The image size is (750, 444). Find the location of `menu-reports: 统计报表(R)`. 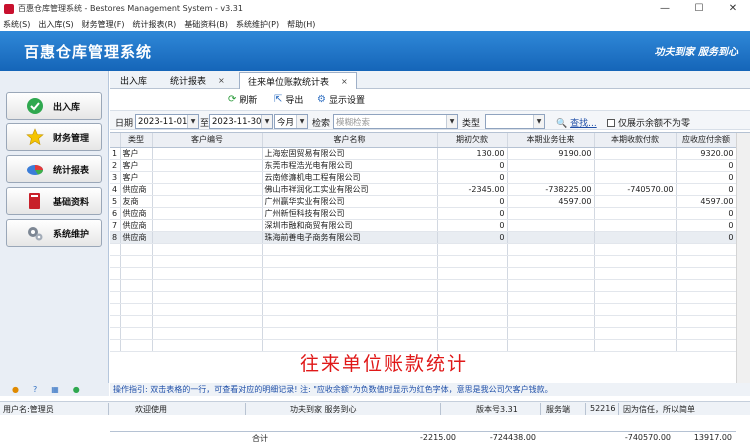

menu-reports: 统计报表(R) is located at coordinates (155, 24).